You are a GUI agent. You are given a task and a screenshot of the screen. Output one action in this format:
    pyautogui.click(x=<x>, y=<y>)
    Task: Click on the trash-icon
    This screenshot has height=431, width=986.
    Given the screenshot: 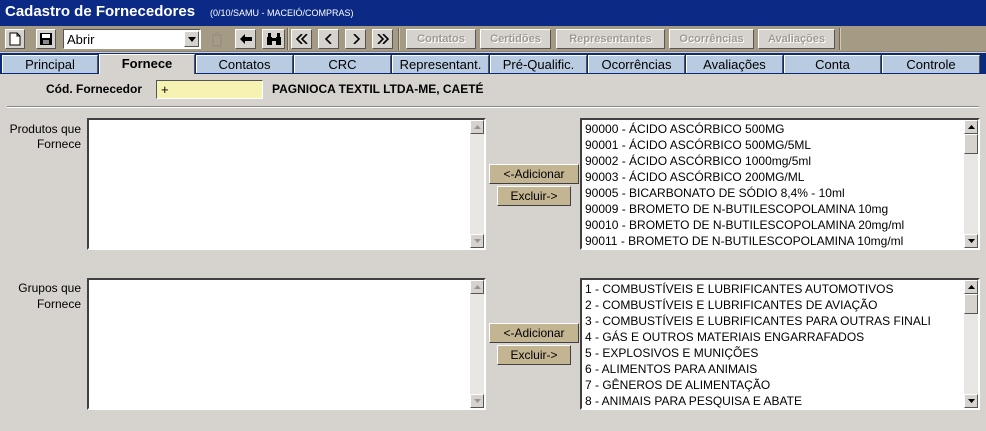 What is the action you would take?
    pyautogui.click(x=217, y=39)
    